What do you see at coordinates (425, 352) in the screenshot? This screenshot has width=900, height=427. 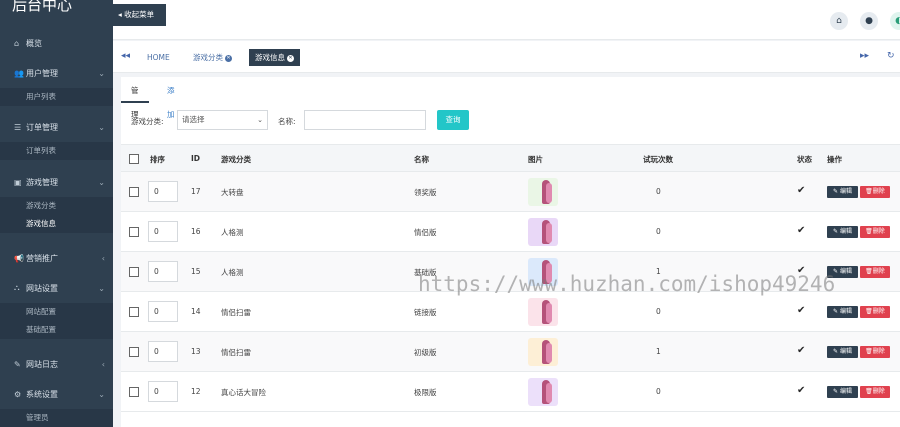 I see `cell-name: 初级版` at bounding box center [425, 352].